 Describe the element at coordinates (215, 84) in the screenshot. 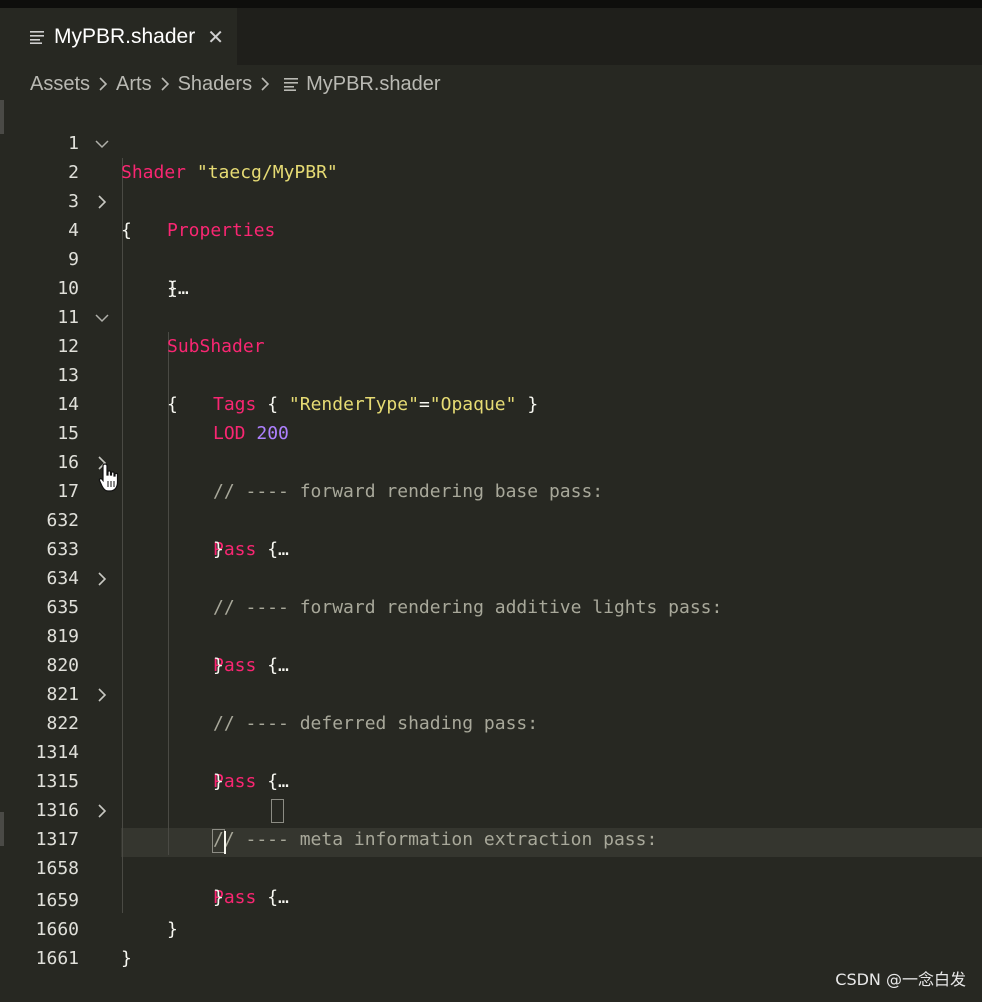

I see `breadcrumb-shaders: Shaders` at that location.